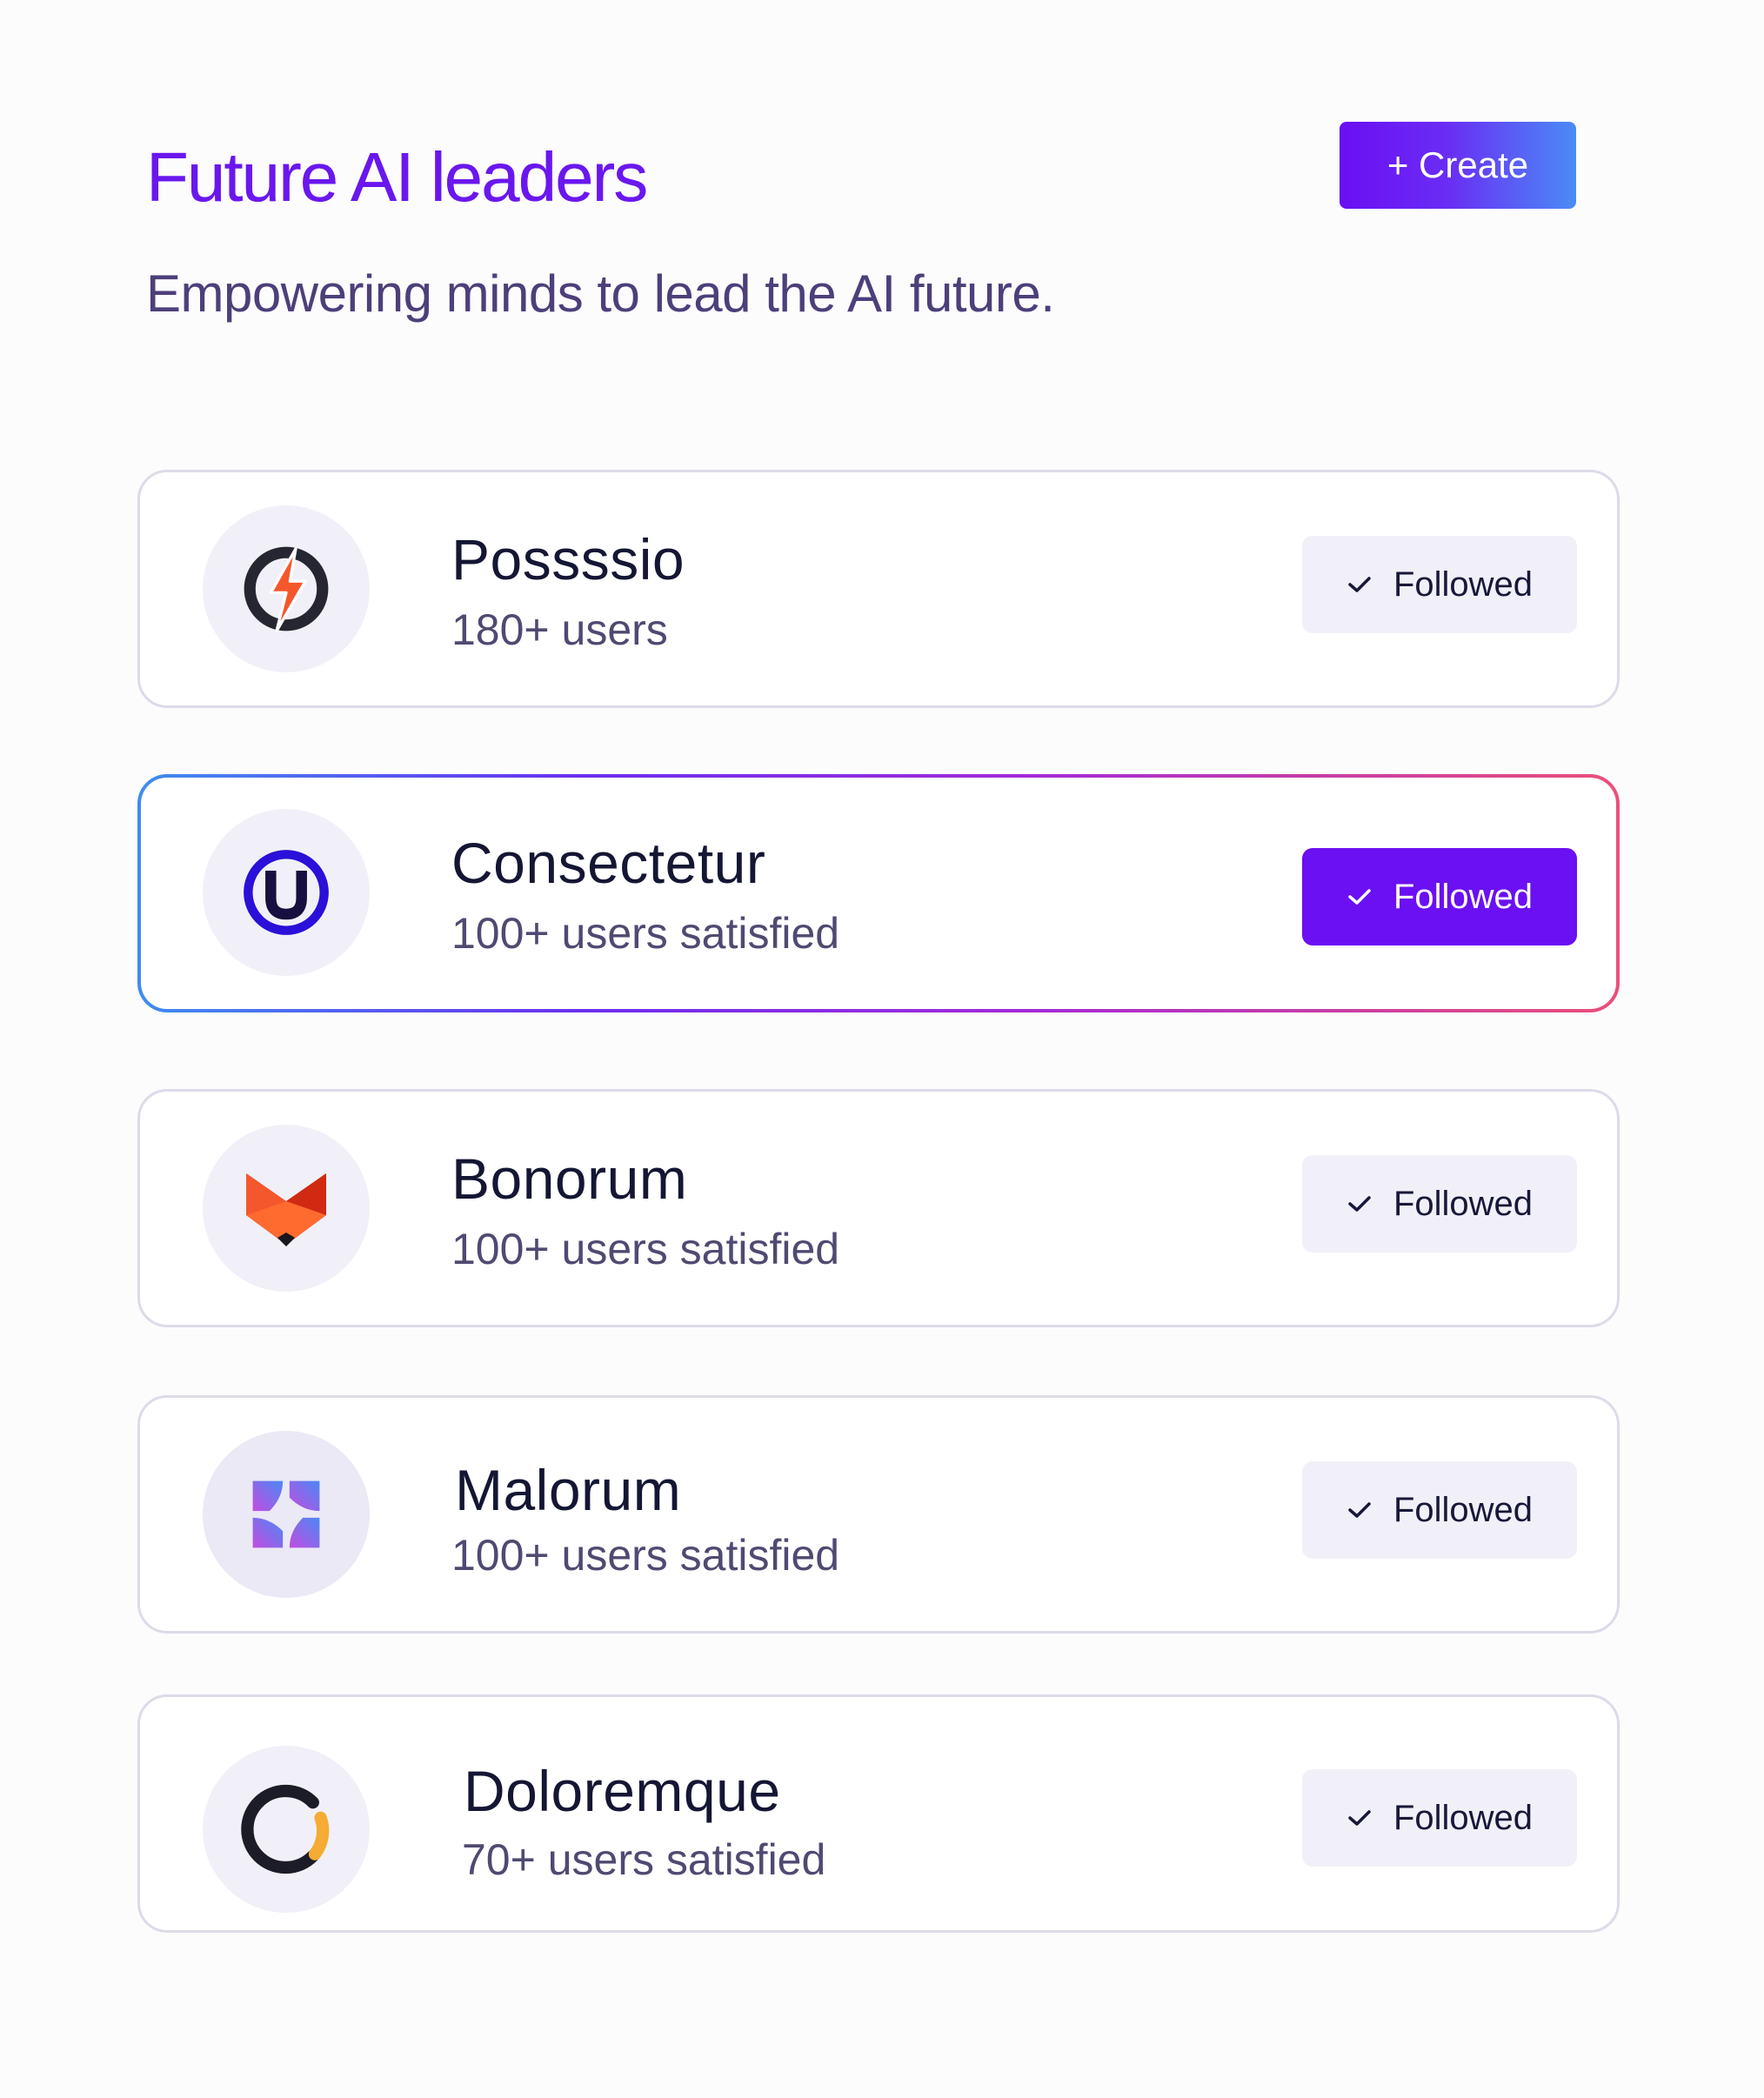 The height and width of the screenshot is (2098, 1764). I want to click on ring-arc-icon, so click(285, 1829).